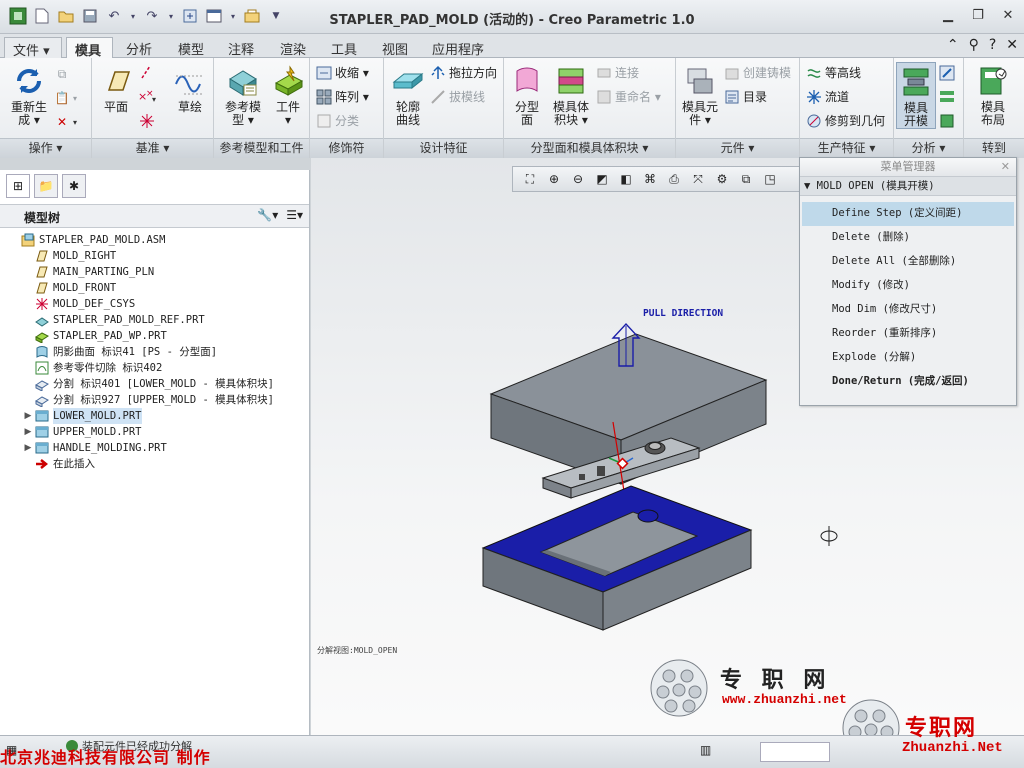  What do you see at coordinates (154, 304) in the screenshot?
I see `tree-row: MOLD_DEF_CSYS` at bounding box center [154, 304].